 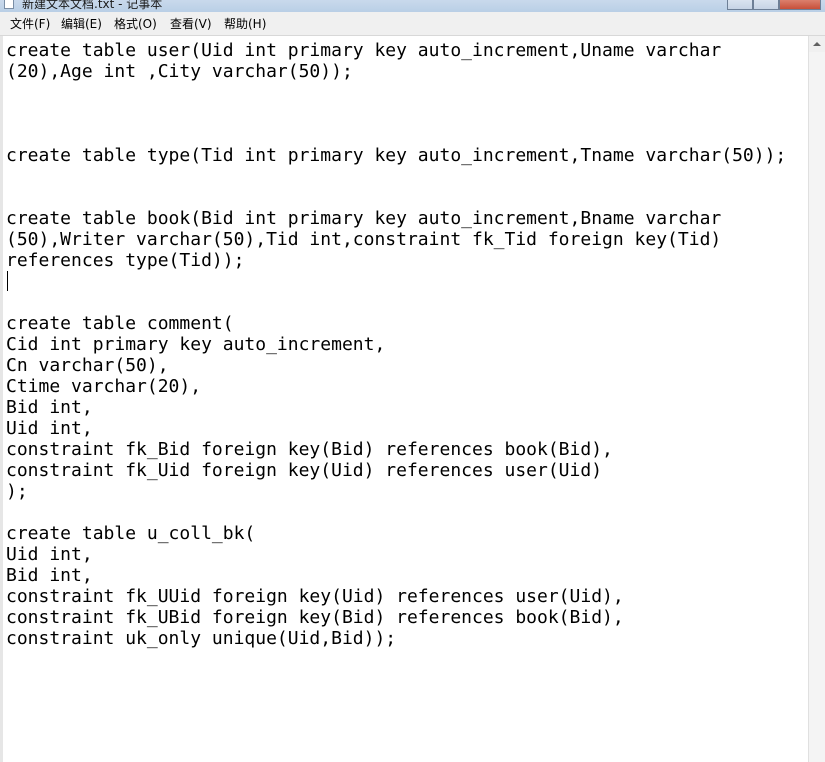 I want to click on notepad-icon, so click(x=9, y=4).